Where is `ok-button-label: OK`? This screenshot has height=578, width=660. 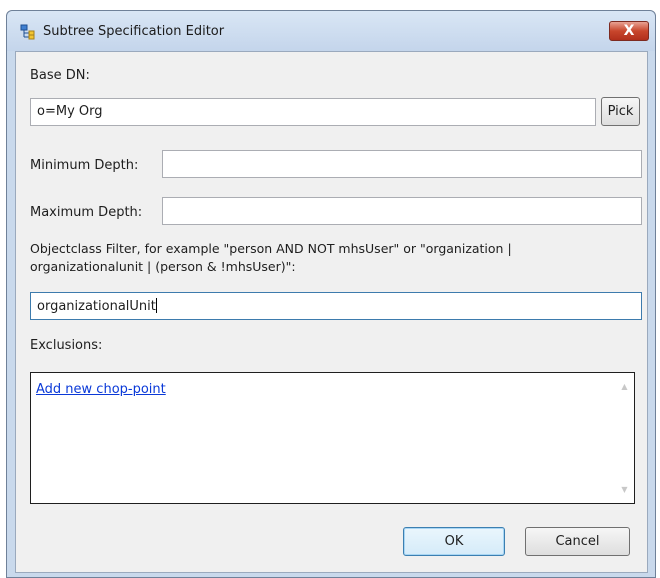 ok-button-label: OK is located at coordinates (454, 541).